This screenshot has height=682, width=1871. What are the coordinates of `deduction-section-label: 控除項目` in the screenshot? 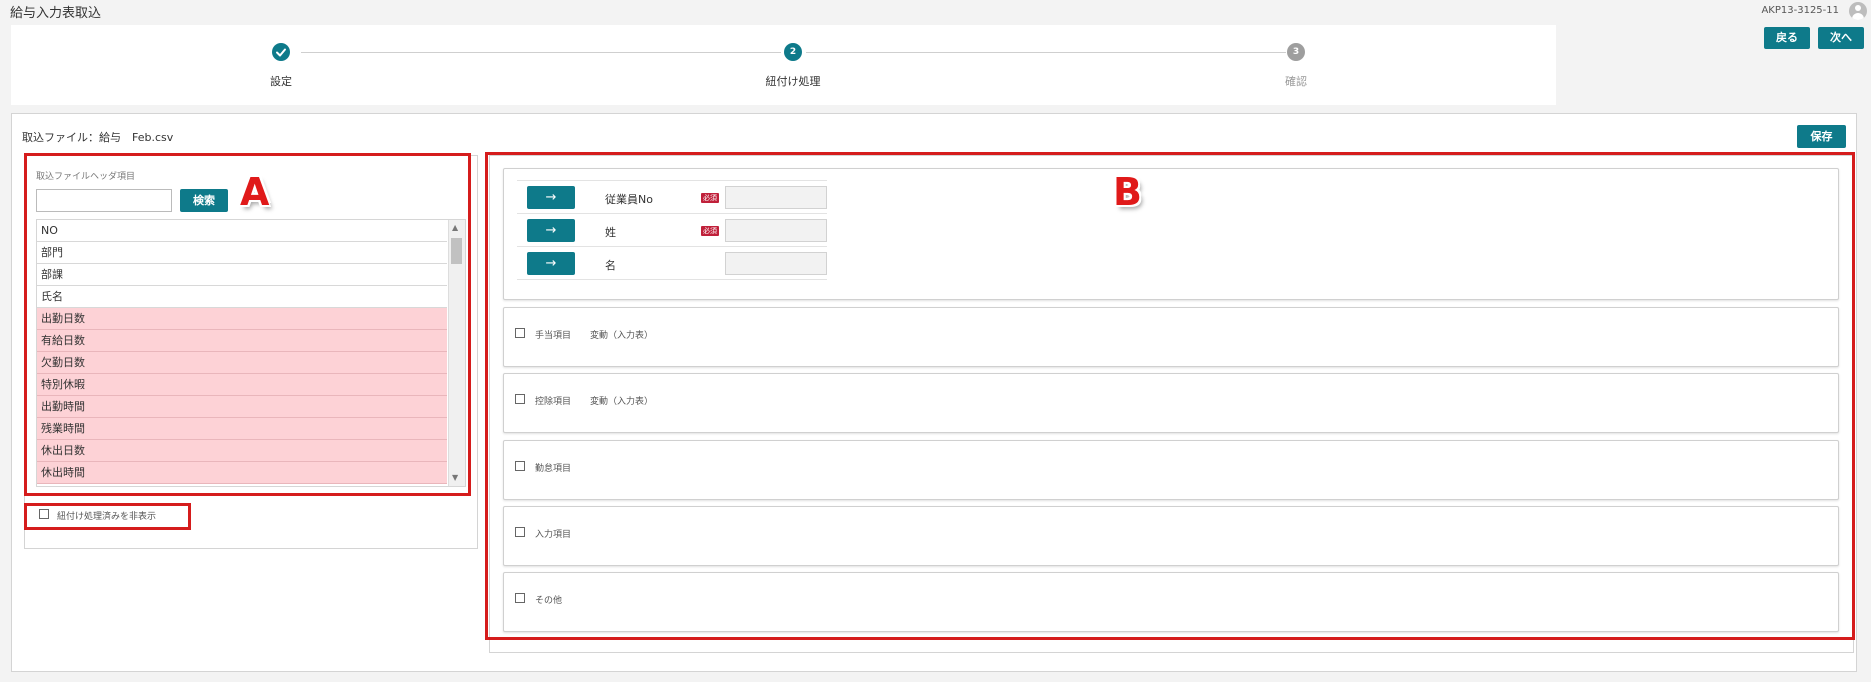 It's located at (553, 402).